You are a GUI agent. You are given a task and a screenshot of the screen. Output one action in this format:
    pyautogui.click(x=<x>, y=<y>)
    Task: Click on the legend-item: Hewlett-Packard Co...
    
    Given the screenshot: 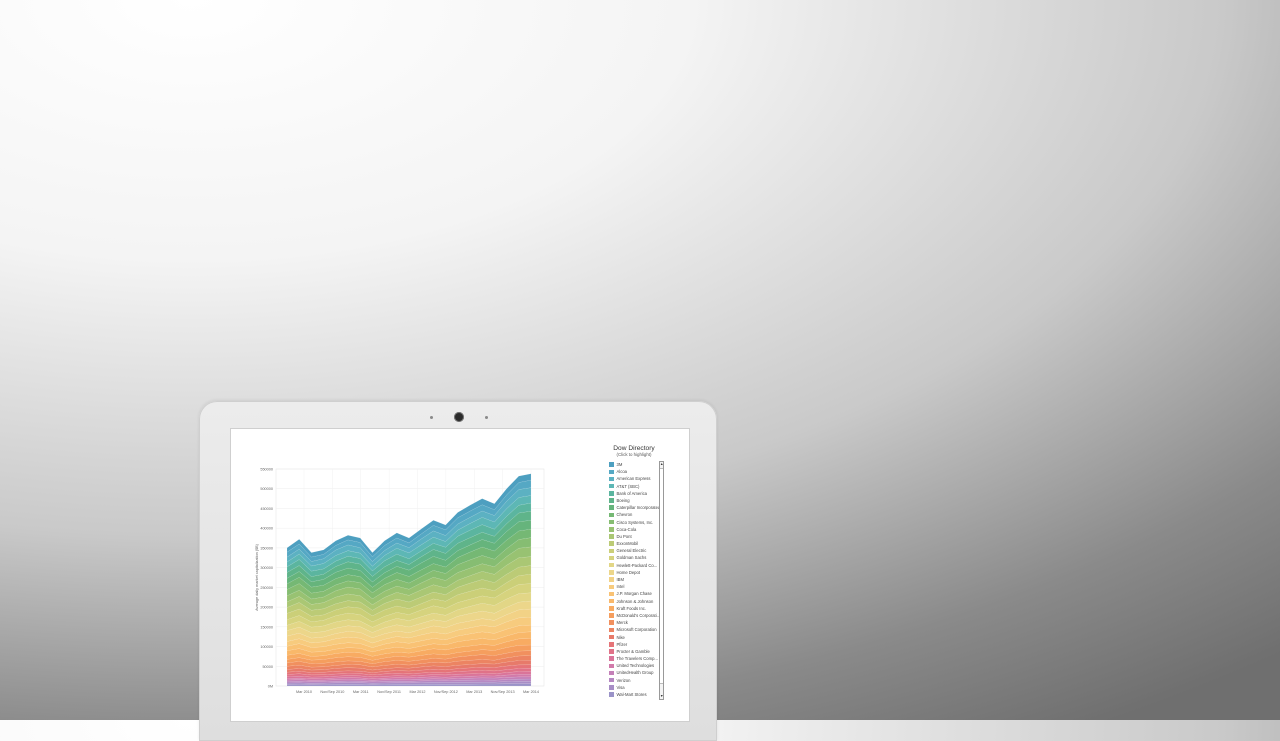 What is the action you would take?
    pyautogui.click(x=634, y=565)
    